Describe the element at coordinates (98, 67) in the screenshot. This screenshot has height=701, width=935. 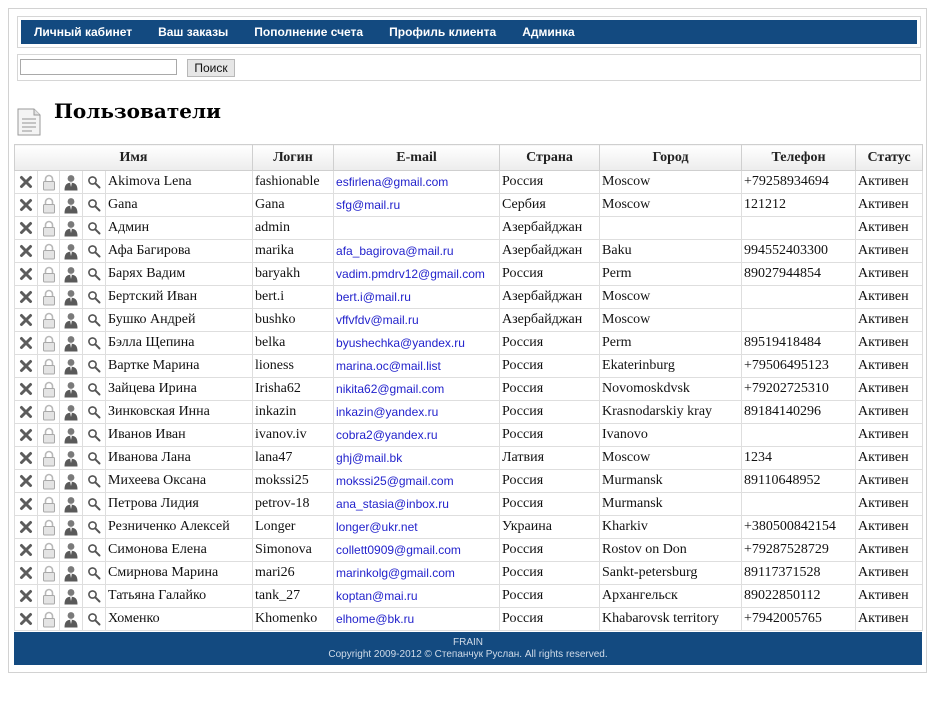
I see `search-input` at that location.